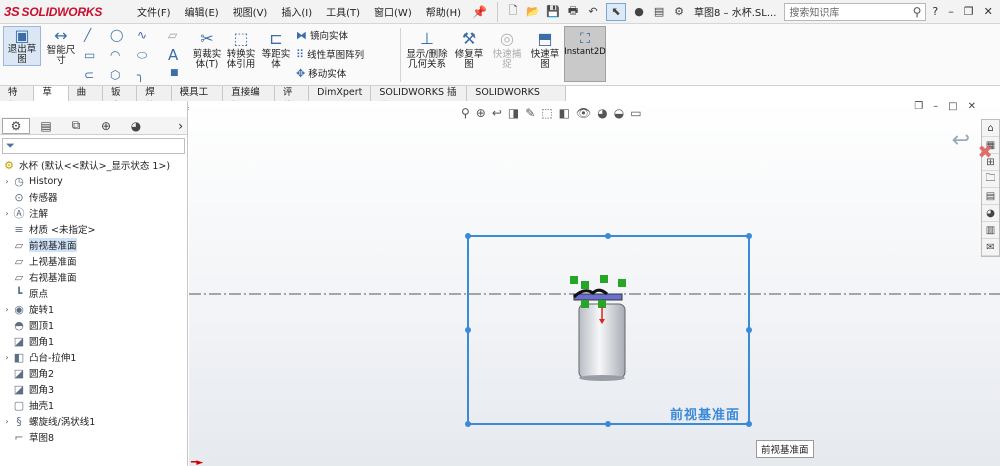 The height and width of the screenshot is (466, 1000). What do you see at coordinates (94, 165) in the screenshot?
I see `tree-root: ⚙ 水杯 (默认<<默认>_显示状态 1>)` at bounding box center [94, 165].